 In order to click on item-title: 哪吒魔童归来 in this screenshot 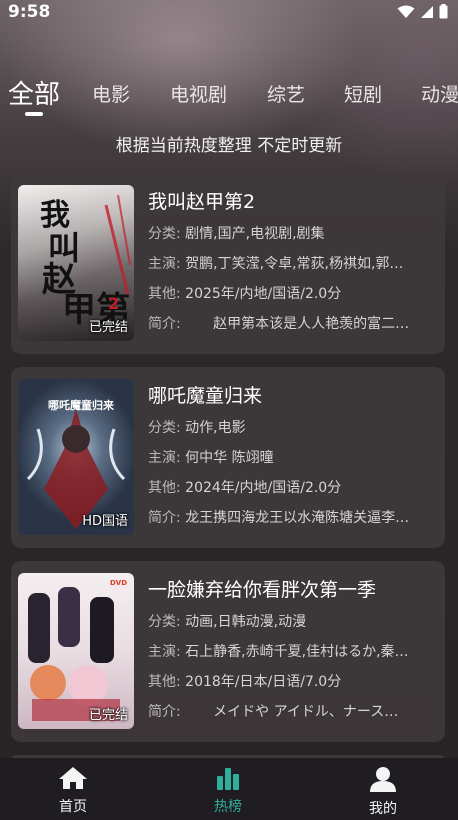, I will do `click(205, 396)`.